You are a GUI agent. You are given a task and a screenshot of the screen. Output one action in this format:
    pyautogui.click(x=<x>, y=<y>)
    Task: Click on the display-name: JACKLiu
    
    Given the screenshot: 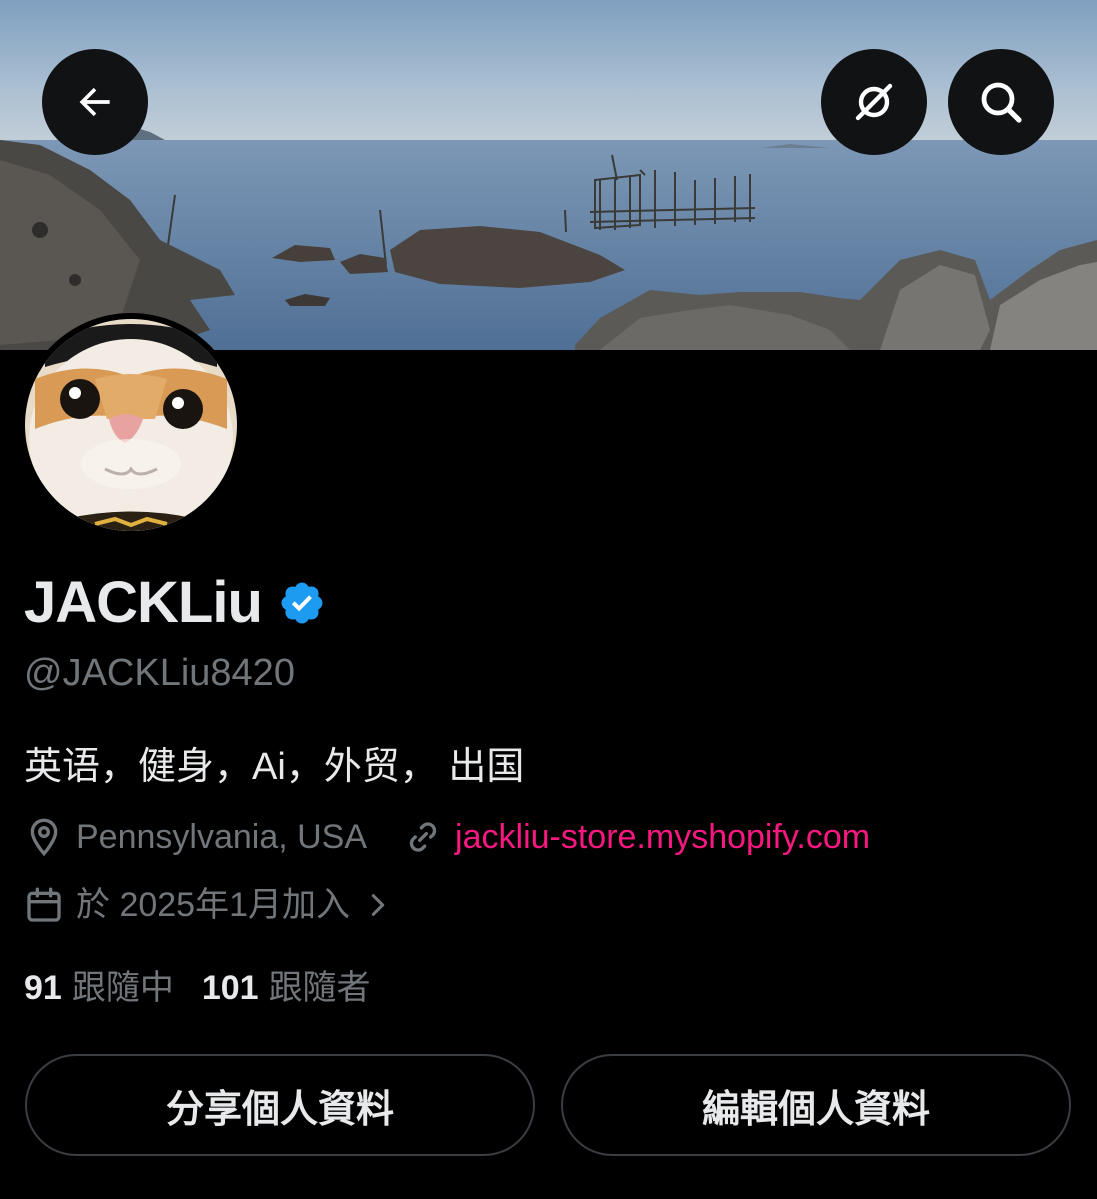 What is the action you would take?
    pyautogui.click(x=143, y=602)
    